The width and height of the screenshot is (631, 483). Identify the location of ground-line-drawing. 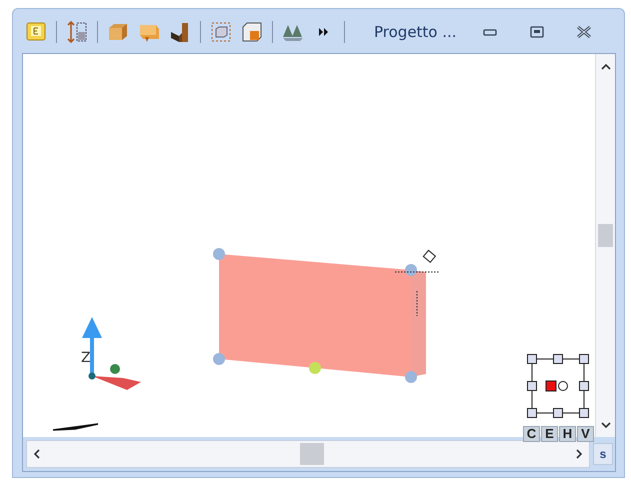
(75, 427).